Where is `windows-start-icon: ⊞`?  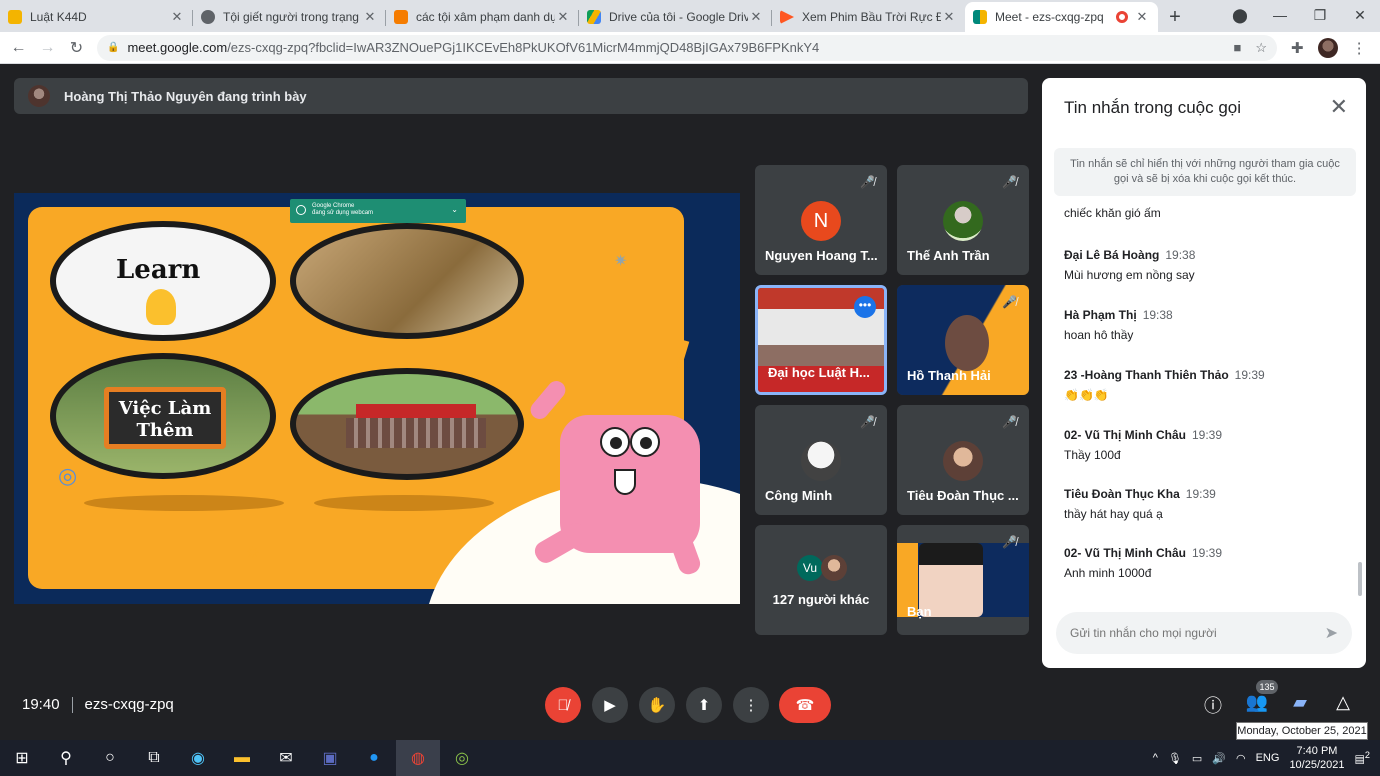
windows-start-icon: ⊞ is located at coordinates (22, 758).